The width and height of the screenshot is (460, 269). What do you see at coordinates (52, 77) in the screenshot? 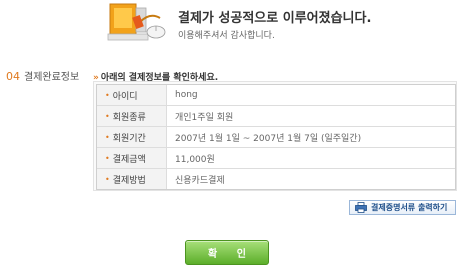
I see `section-title: 결제완료정보` at bounding box center [52, 77].